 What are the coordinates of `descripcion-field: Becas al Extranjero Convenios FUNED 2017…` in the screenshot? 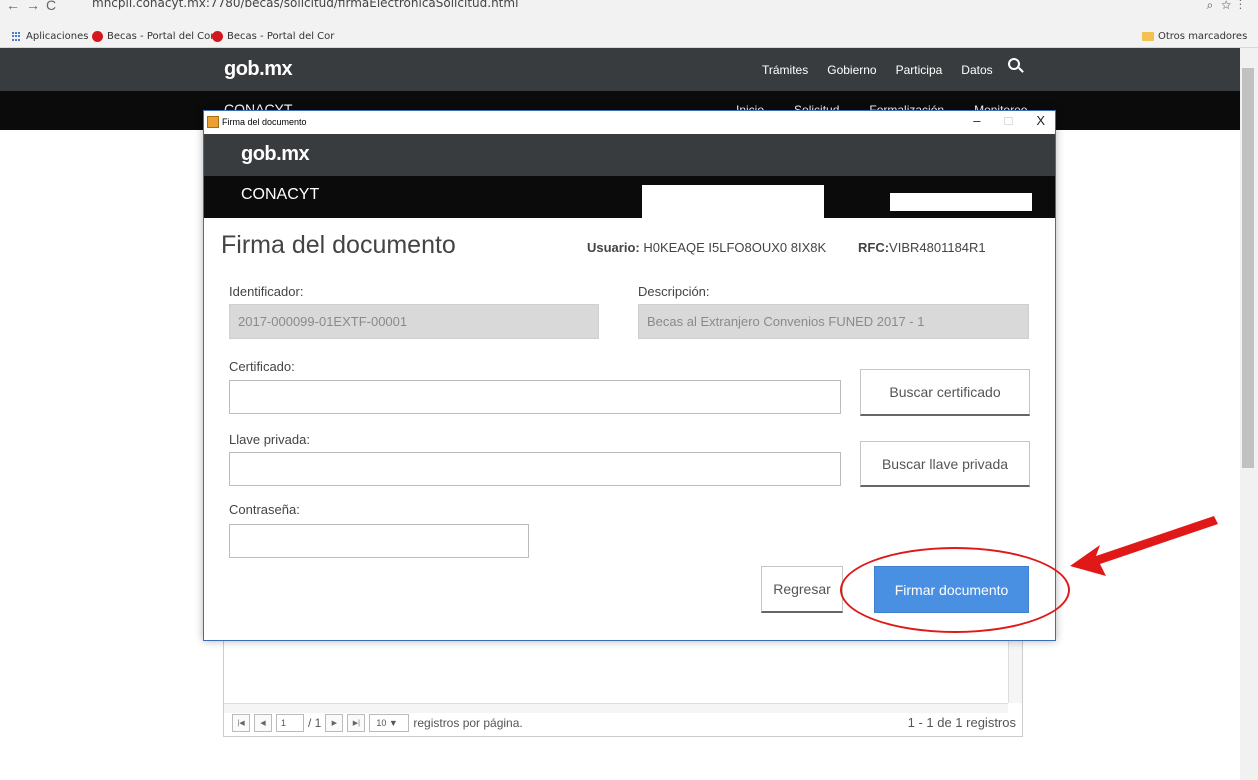 It's located at (833, 321).